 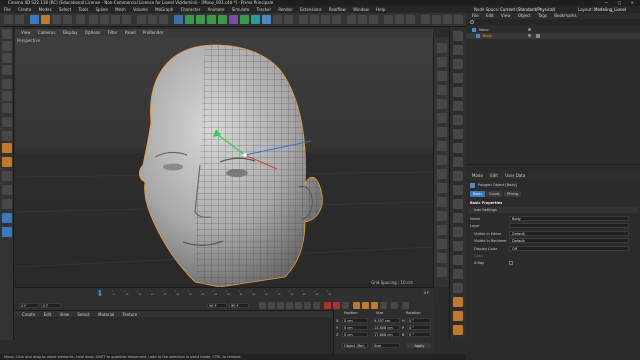 I want to click on point-level-anim-icon, so click(x=394, y=305).